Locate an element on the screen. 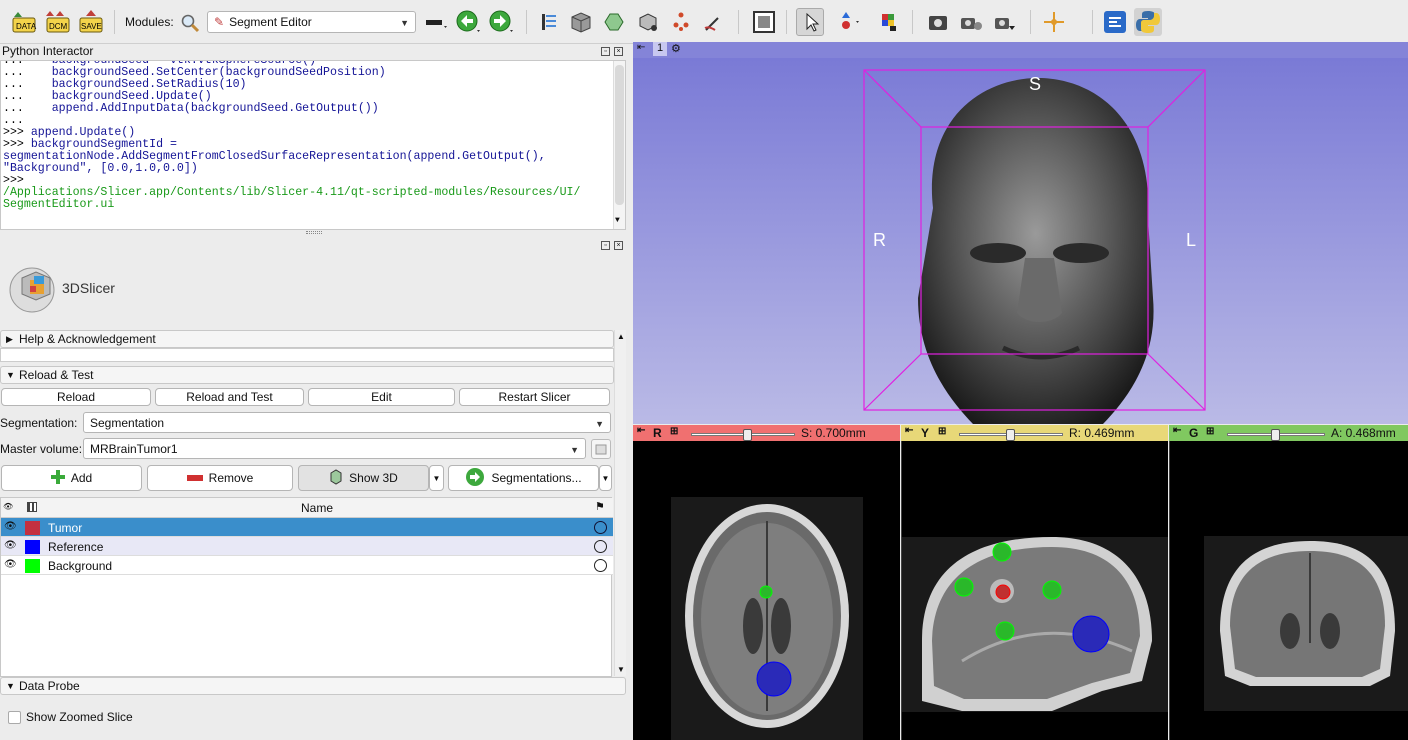  segment-row: 👁 Background is located at coordinates (307, 565).